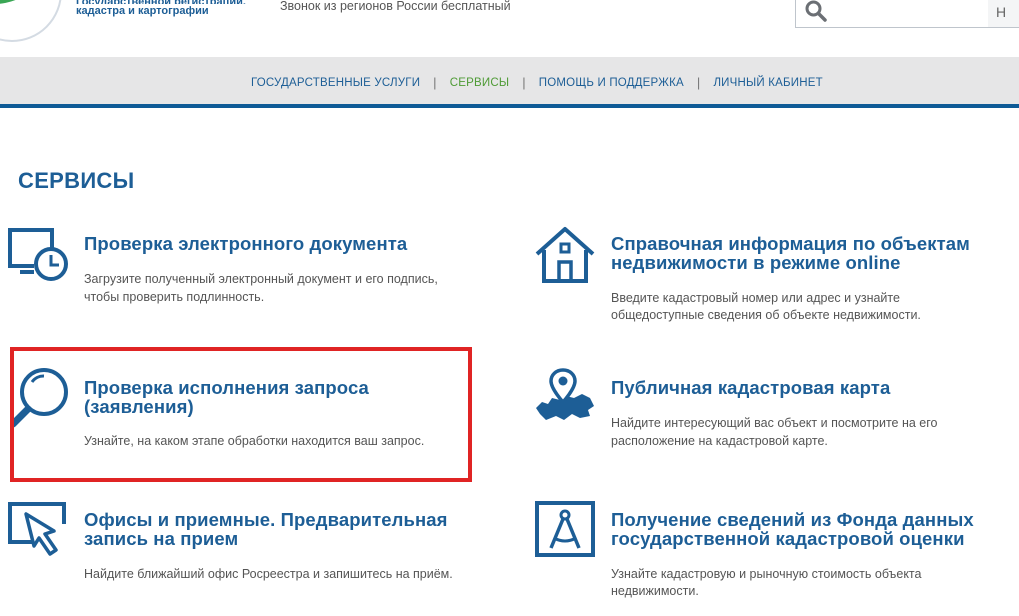  I want to click on search-box, so click(892, 14).